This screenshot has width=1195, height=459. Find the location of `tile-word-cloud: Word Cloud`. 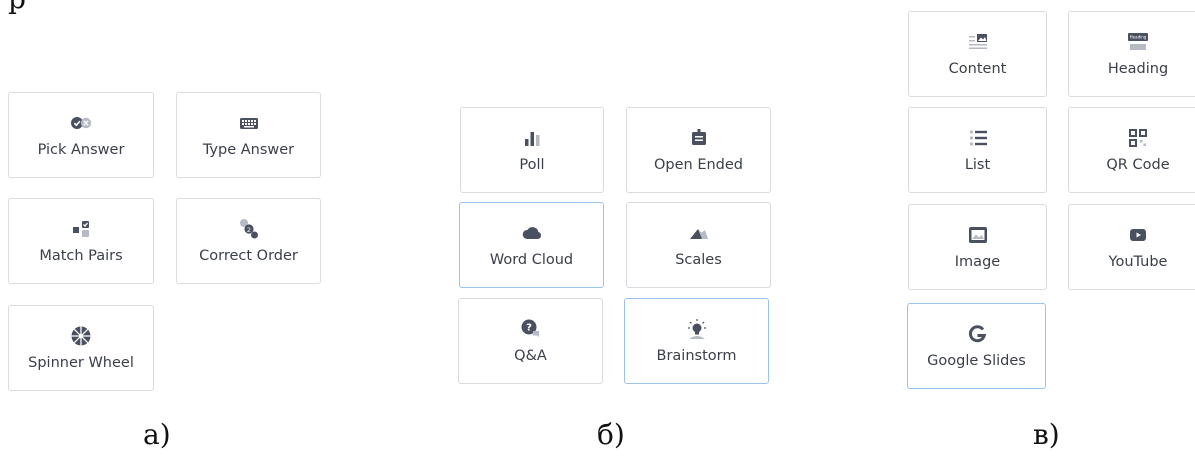

tile-word-cloud: Word Cloud is located at coordinates (531, 245).